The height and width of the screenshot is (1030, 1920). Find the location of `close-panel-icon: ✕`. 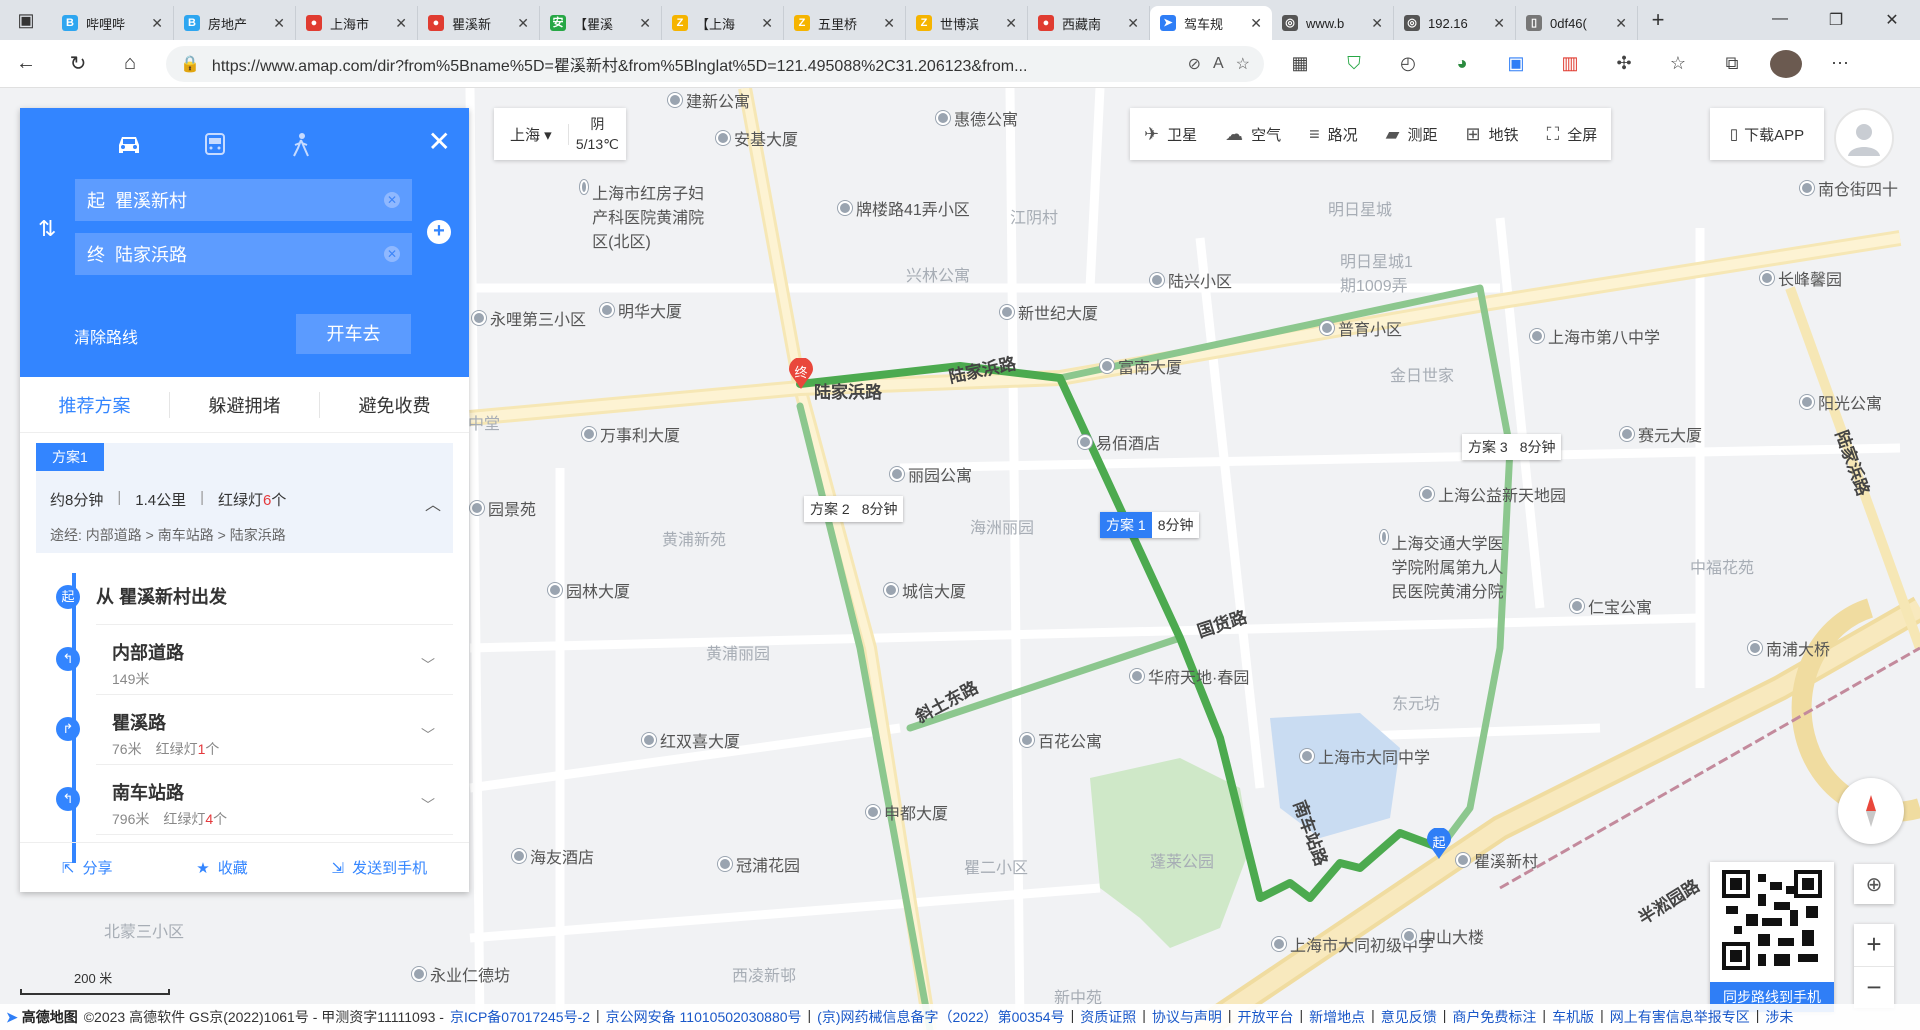

close-panel-icon: ✕ is located at coordinates (439, 142).